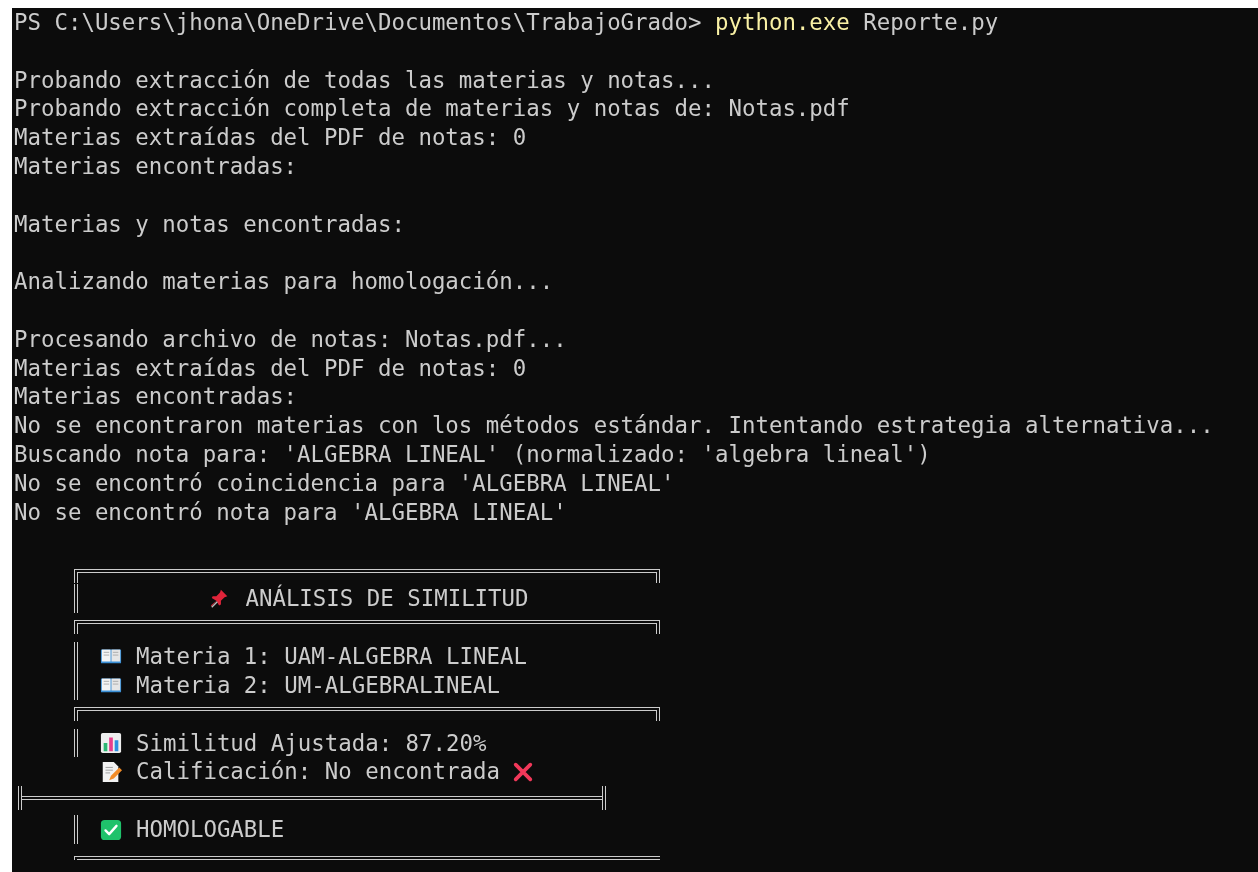 The width and height of the screenshot is (1258, 872). What do you see at coordinates (331, 656) in the screenshot?
I see `report-line: Materia 1: UAM-ALGEBRA LINEAL` at bounding box center [331, 656].